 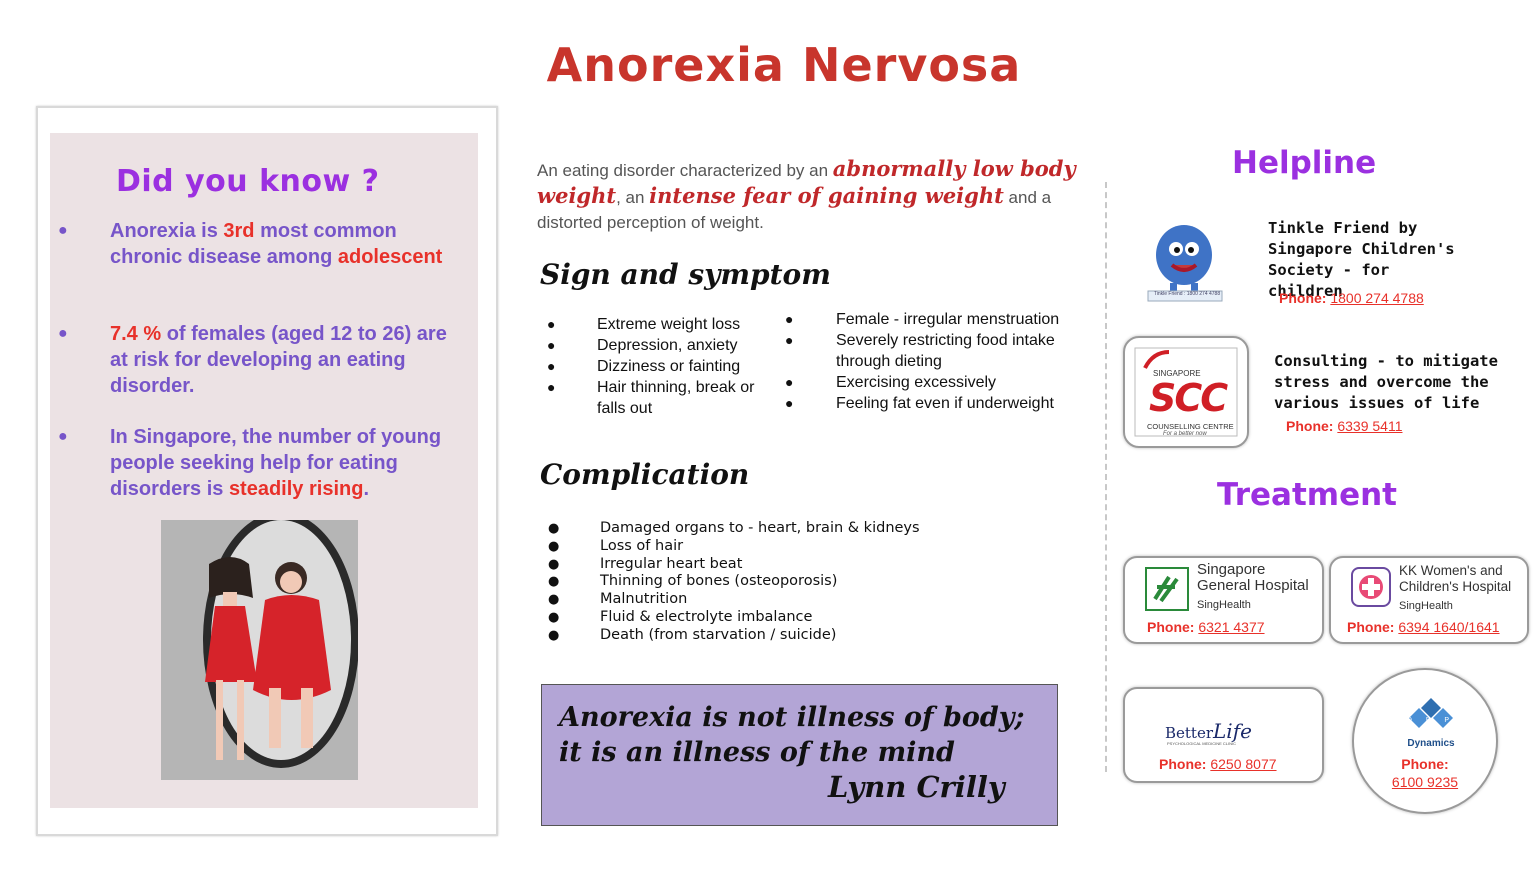 I want to click on kkh-phone: Phone: 6394 1640/1641, so click(x=1423, y=627).